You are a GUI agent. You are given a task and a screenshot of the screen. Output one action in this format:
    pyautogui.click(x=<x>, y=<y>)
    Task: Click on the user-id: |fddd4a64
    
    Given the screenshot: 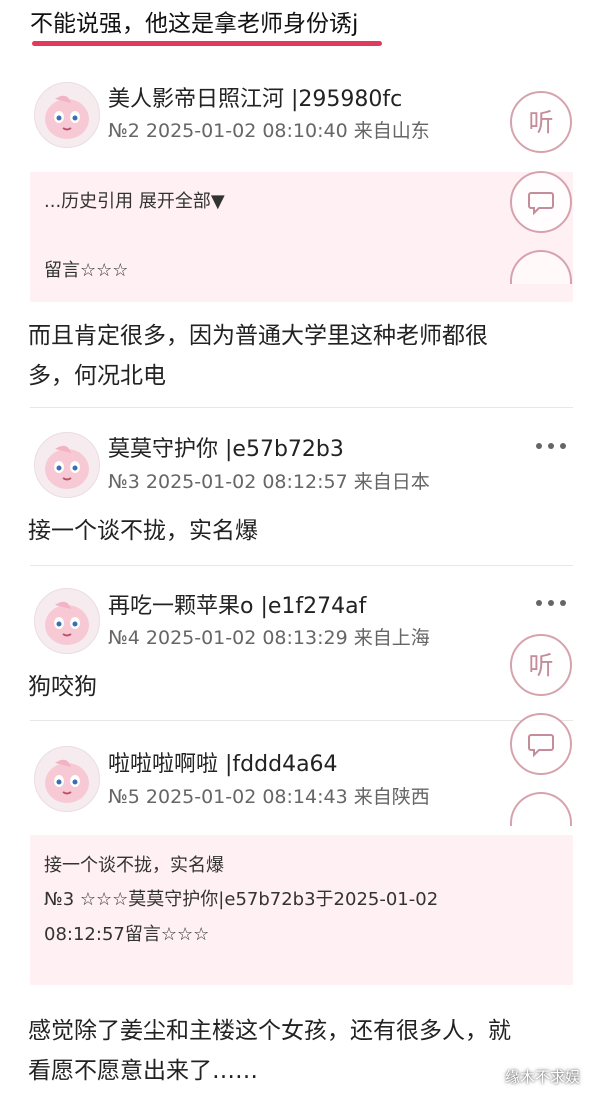 What is the action you would take?
    pyautogui.click(x=281, y=764)
    